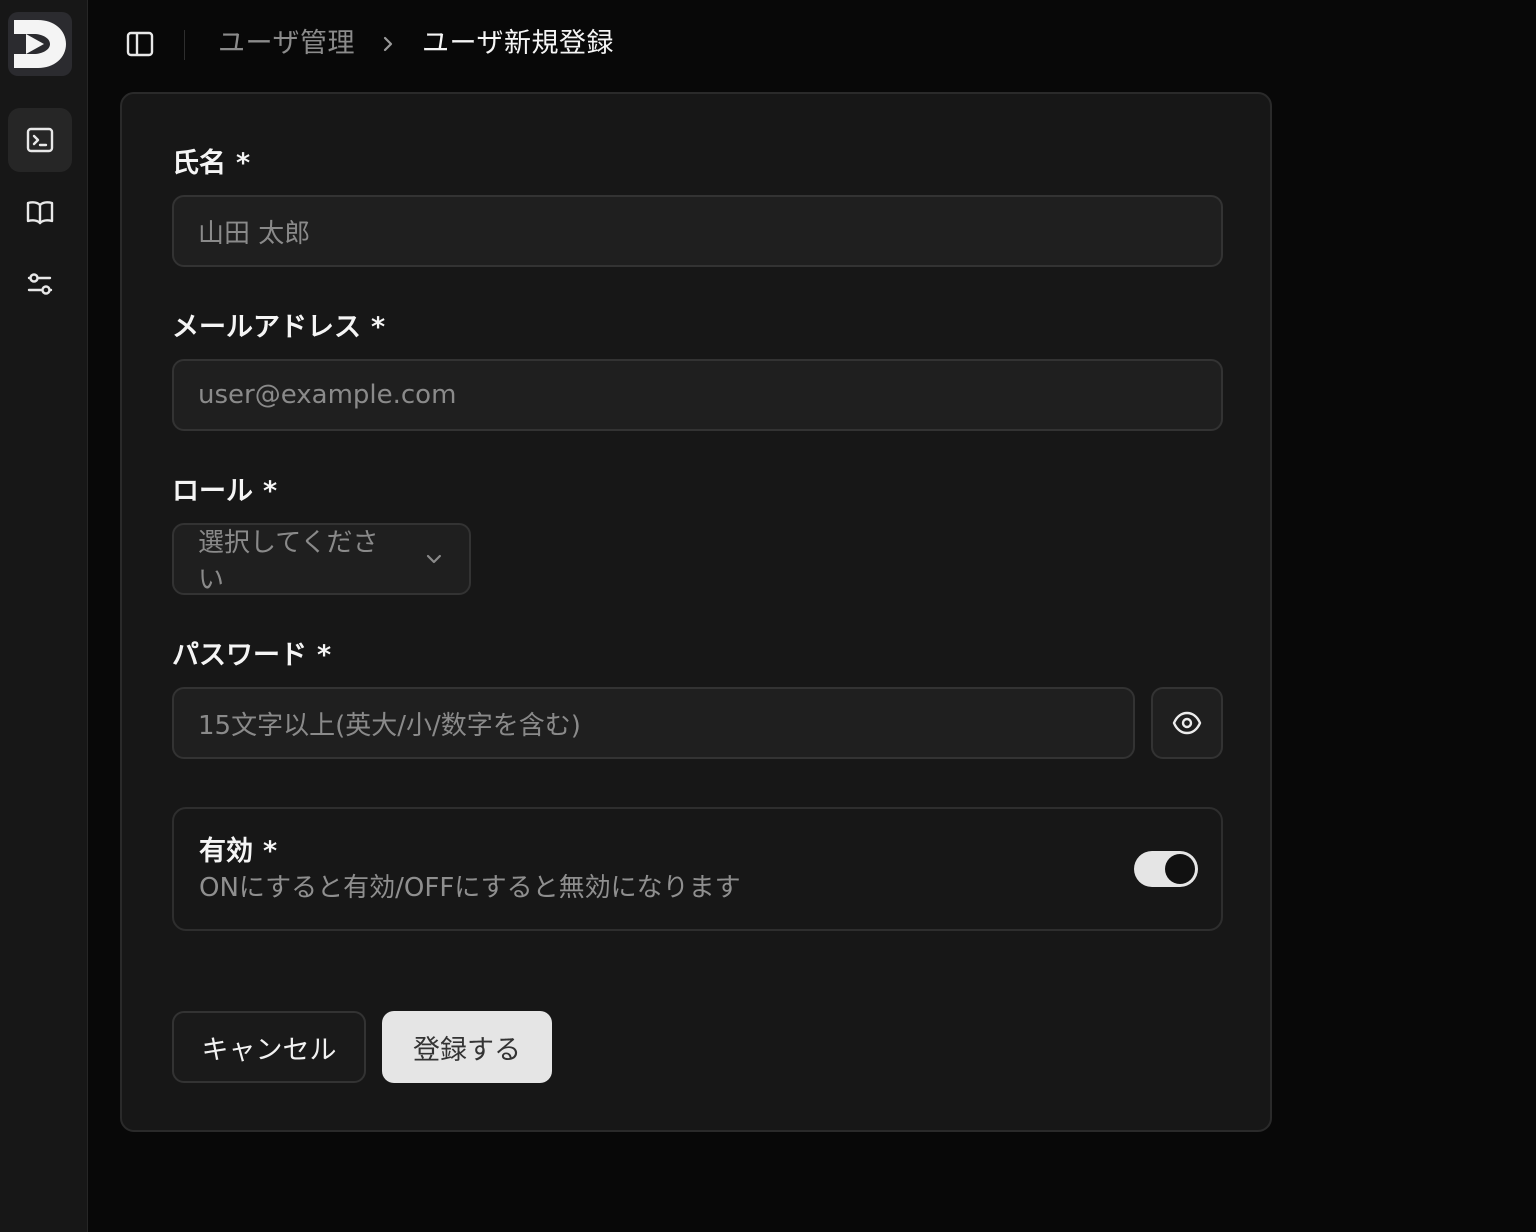 This screenshot has height=1232, width=1536. What do you see at coordinates (212, 491) in the screenshot?
I see `role-label-text: ロール` at bounding box center [212, 491].